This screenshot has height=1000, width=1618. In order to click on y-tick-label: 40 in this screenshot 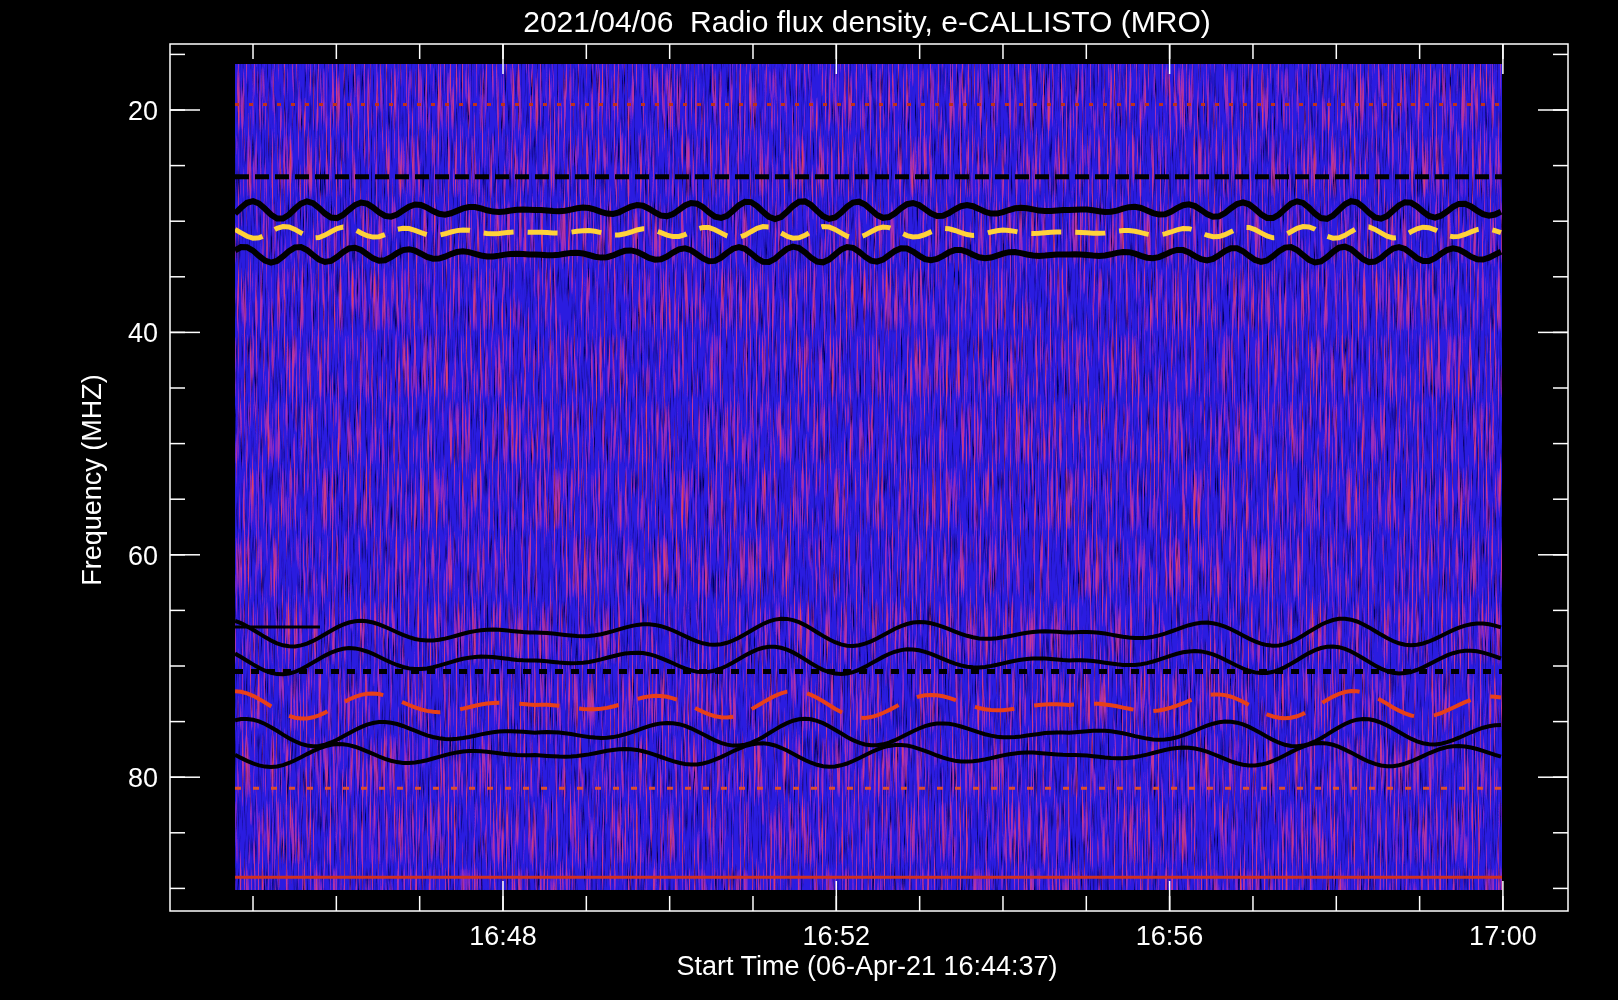, I will do `click(142, 333)`.